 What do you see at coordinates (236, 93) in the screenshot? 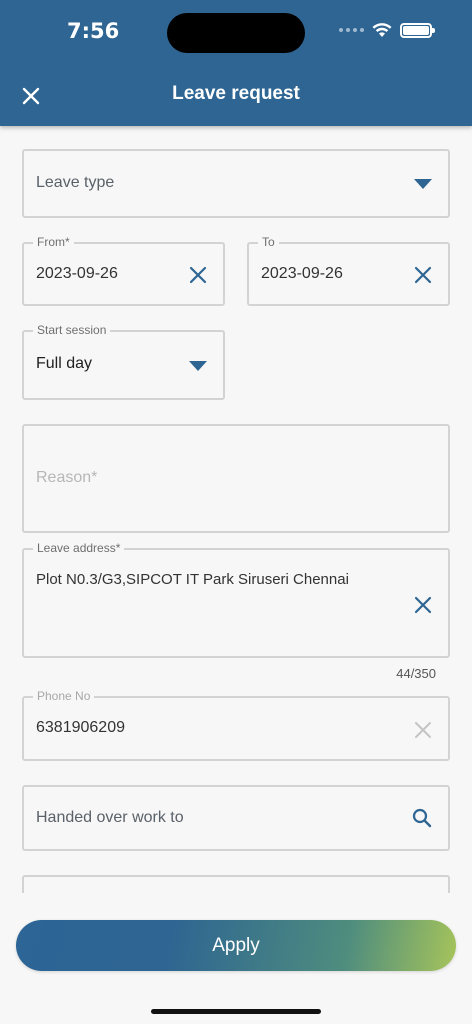
I see `page-title: Leave request` at bounding box center [236, 93].